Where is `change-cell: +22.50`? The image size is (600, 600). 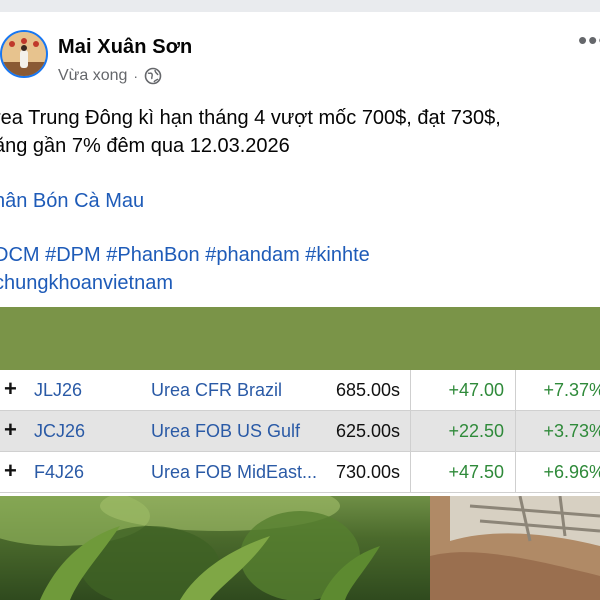 change-cell: +22.50 is located at coordinates (476, 431).